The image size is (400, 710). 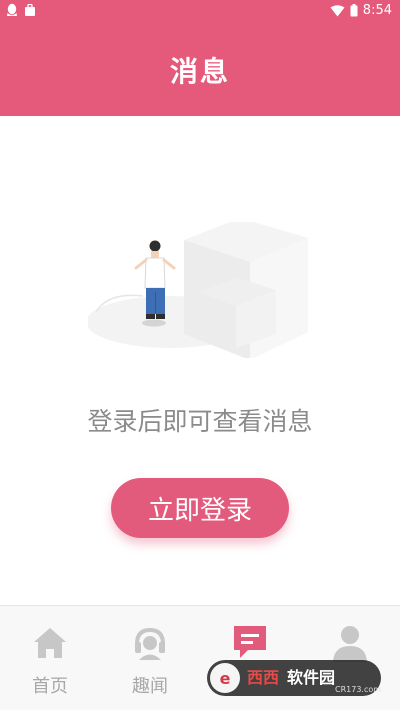 What do you see at coordinates (225, 678) in the screenshot?
I see `svg-text: e` at bounding box center [225, 678].